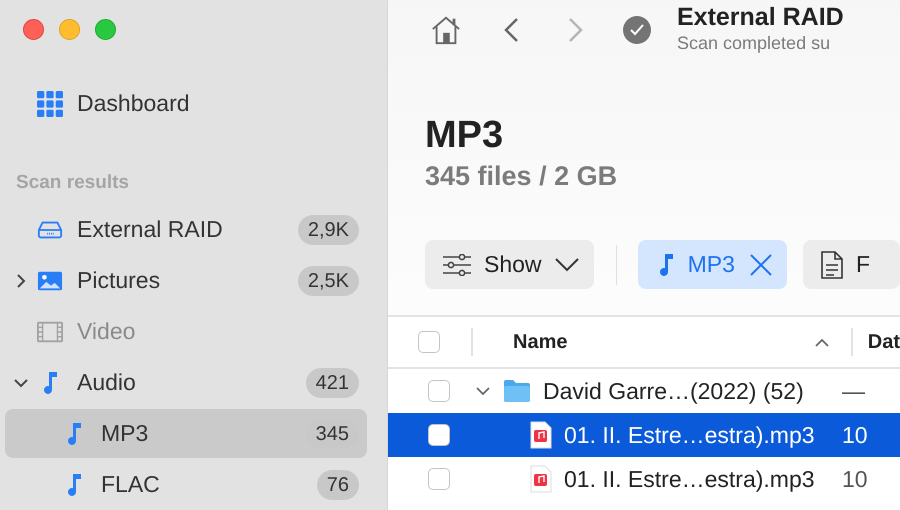  Describe the element at coordinates (521, 176) in the screenshot. I see `file-summary: 345 files / 2 GB` at that location.